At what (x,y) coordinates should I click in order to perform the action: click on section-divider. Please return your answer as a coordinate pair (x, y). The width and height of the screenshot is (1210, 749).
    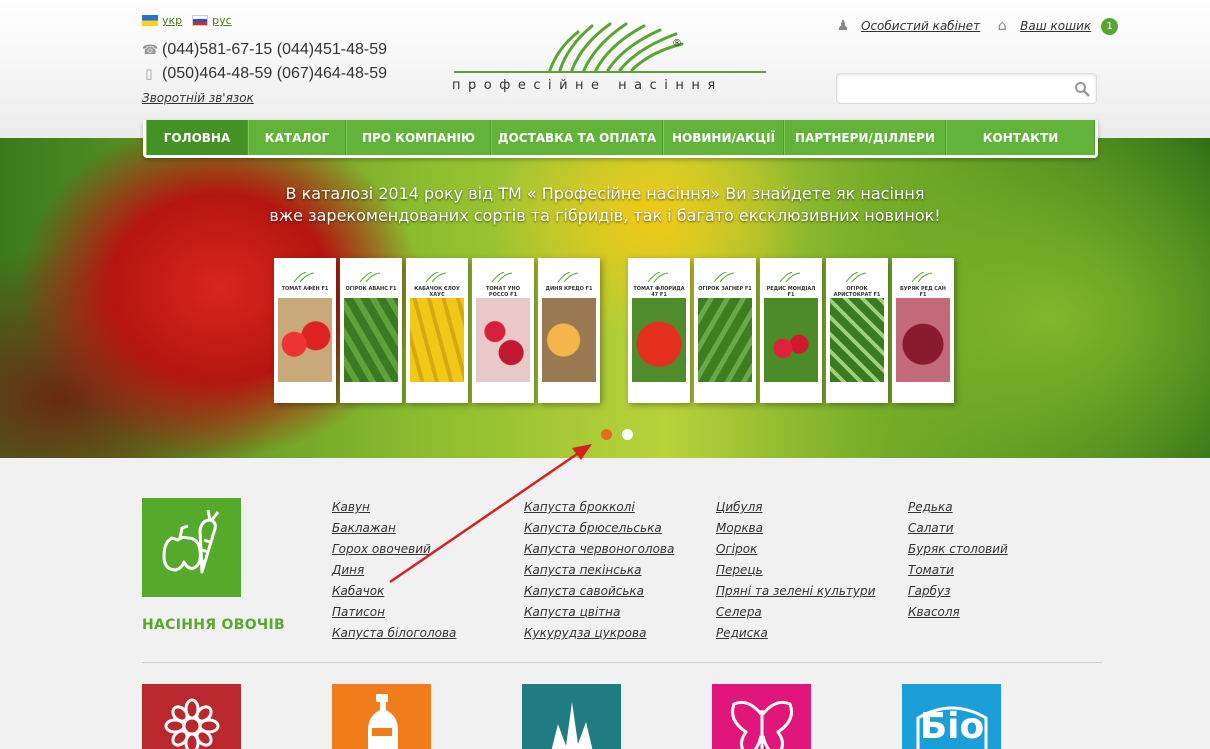
    Looking at the image, I should click on (622, 662).